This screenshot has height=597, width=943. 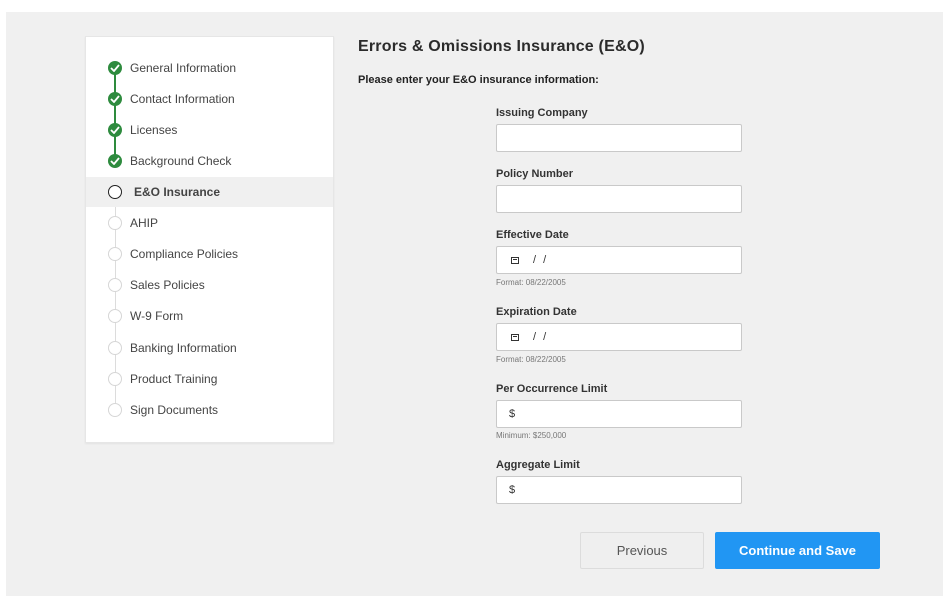 What do you see at coordinates (209, 316) in the screenshot?
I see `step-w9-form: W-9 Form` at bounding box center [209, 316].